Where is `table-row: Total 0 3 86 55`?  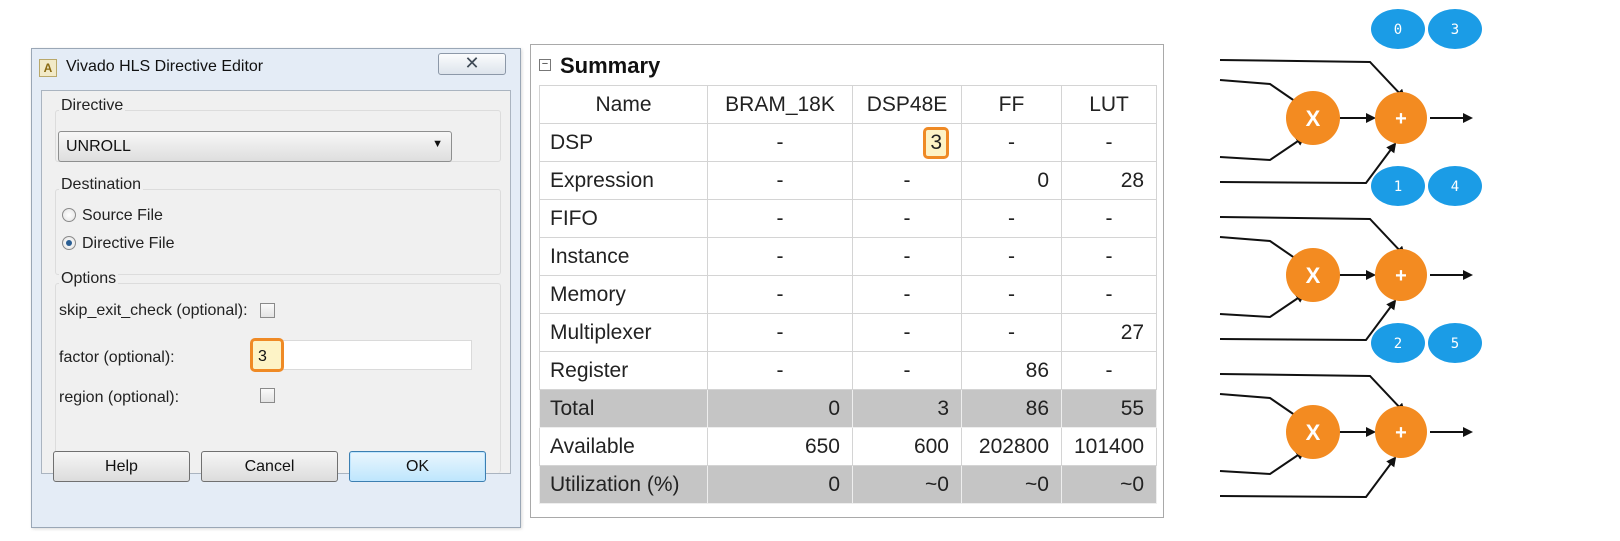
table-row: Total 0 3 86 55 is located at coordinates (848, 408).